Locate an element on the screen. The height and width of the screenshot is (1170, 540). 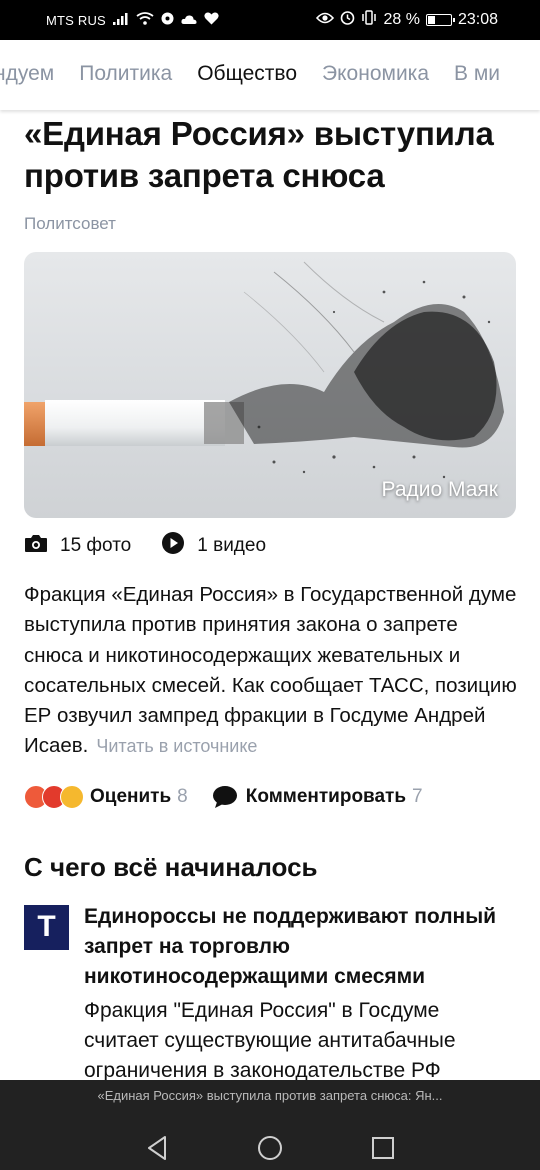
back-icon is located at coordinates (157, 1148).